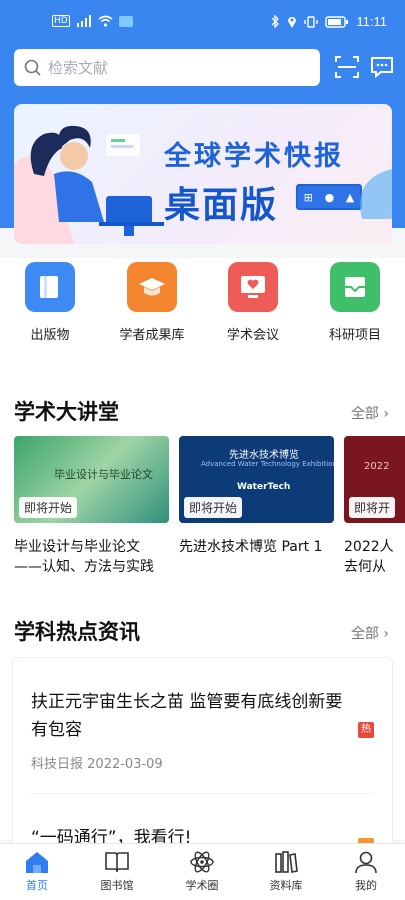 Image resolution: width=405 pixels, height=900 pixels. What do you see at coordinates (84, 567) in the screenshot?
I see `lecture-title-line2: ——认知、方法与实践` at bounding box center [84, 567].